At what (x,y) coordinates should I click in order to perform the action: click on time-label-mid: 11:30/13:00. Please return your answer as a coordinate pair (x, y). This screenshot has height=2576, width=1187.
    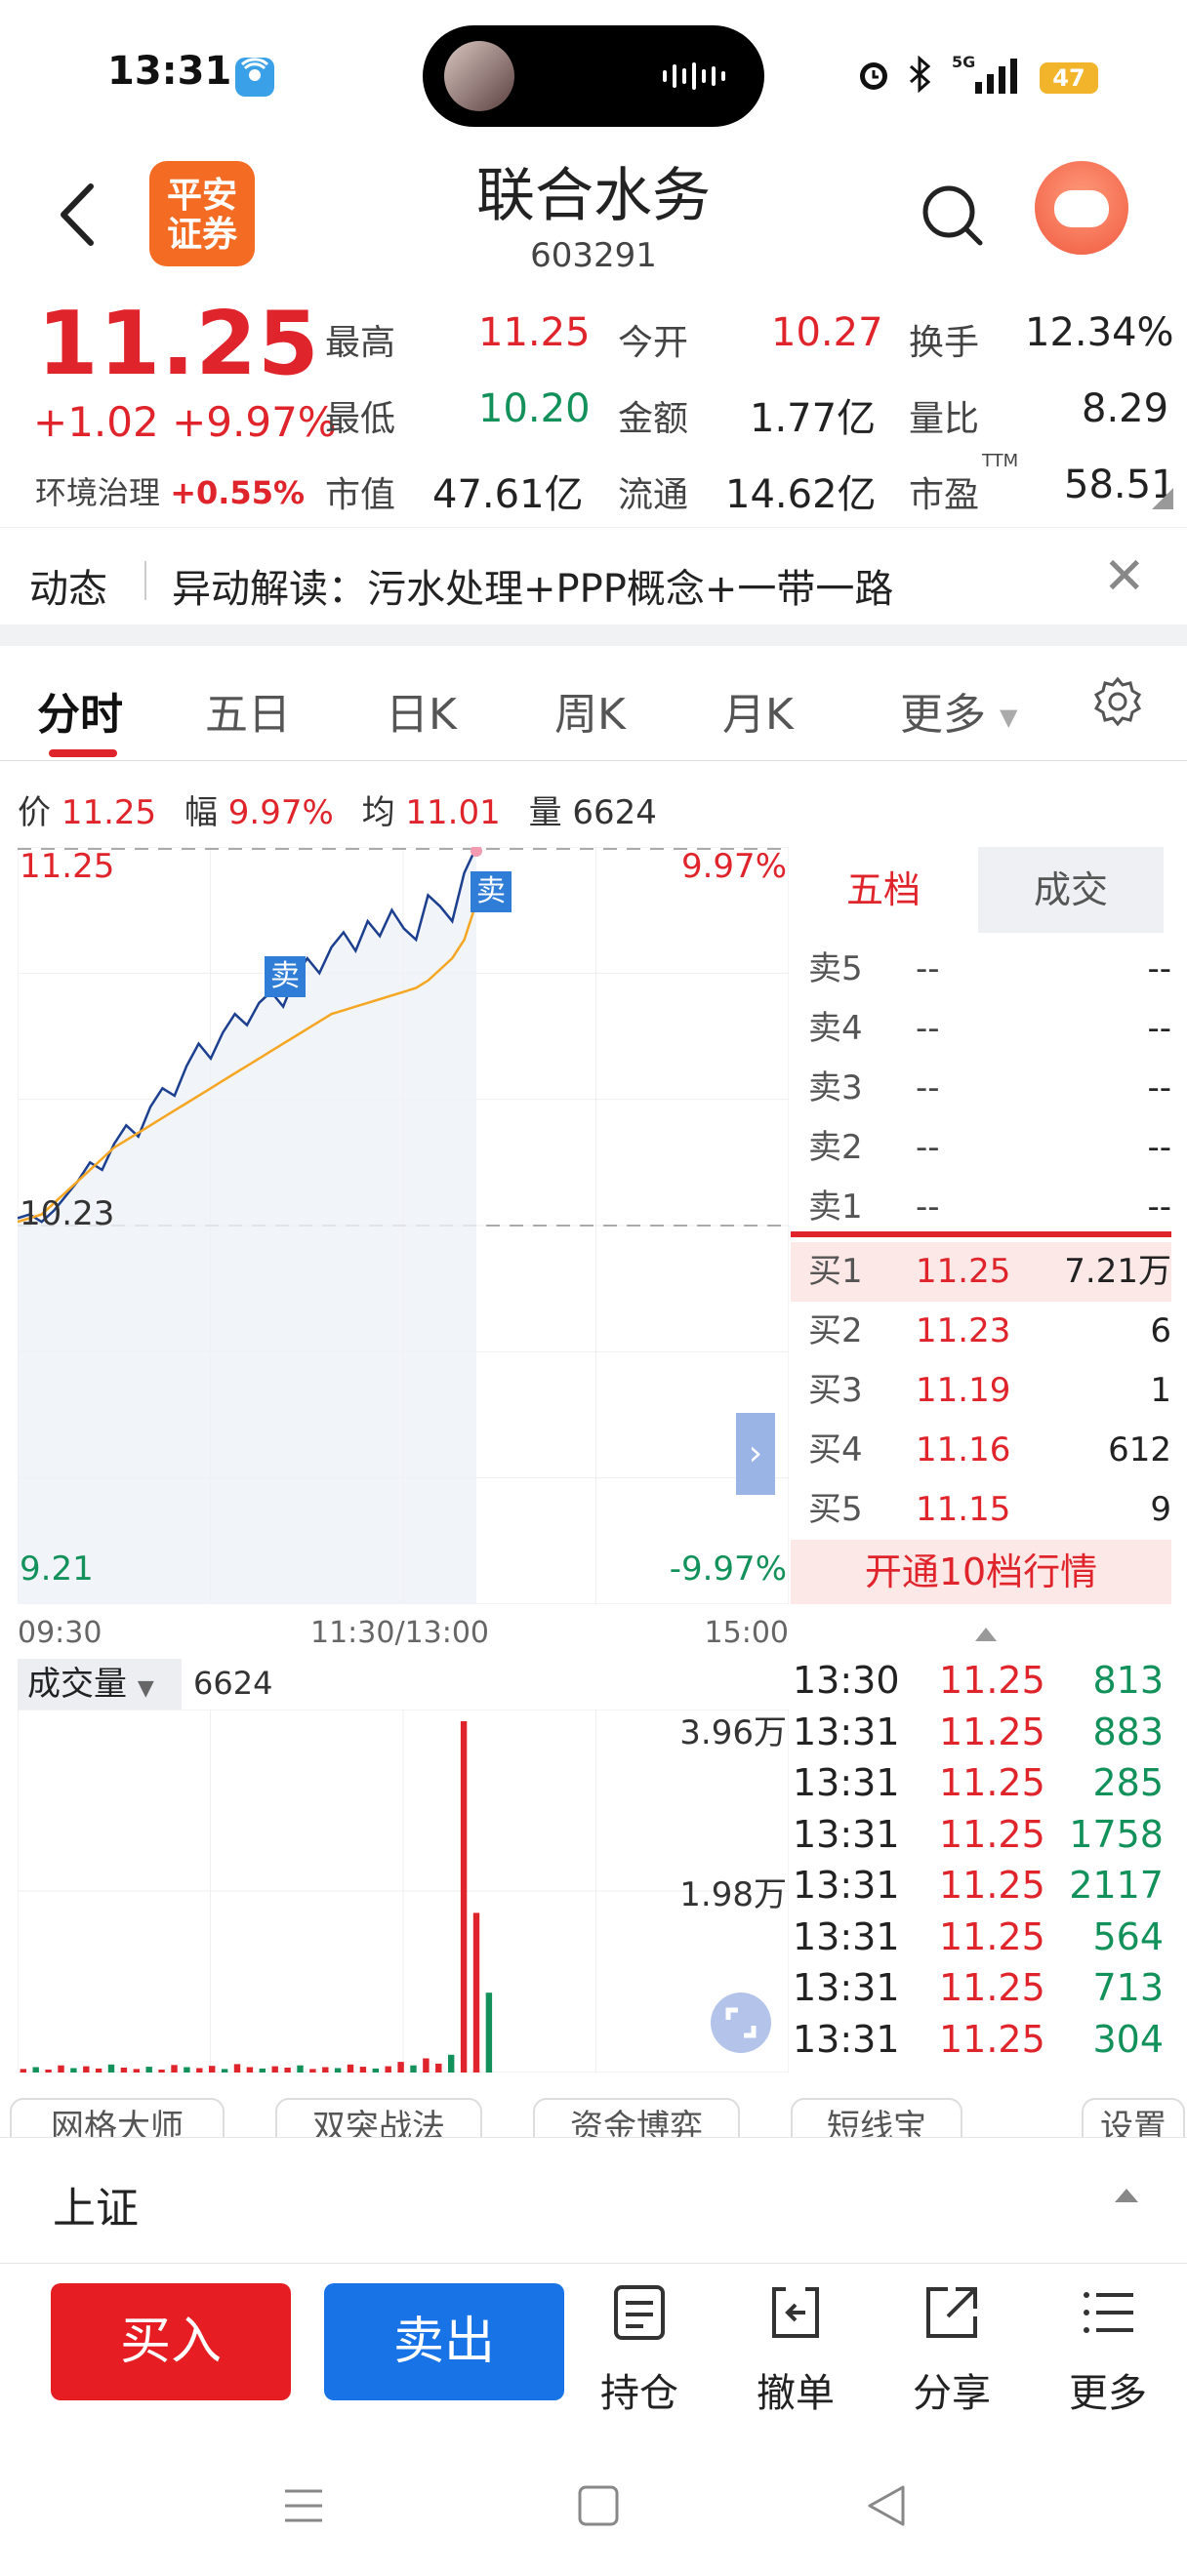
    Looking at the image, I should click on (400, 1633).